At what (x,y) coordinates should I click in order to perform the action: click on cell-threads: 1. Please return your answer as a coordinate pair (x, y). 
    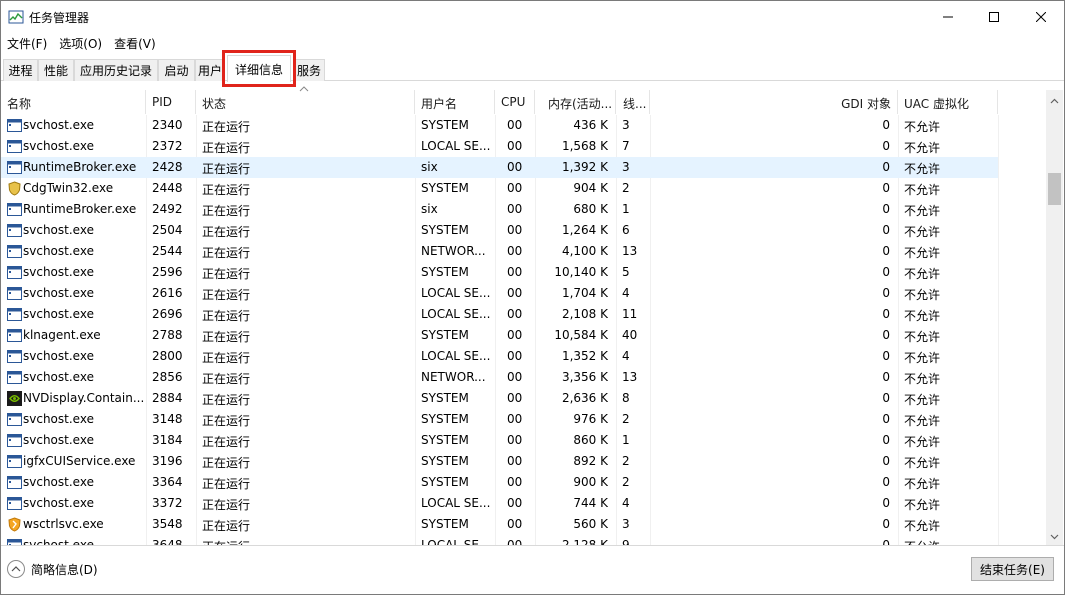
    Looking at the image, I should click on (626, 209).